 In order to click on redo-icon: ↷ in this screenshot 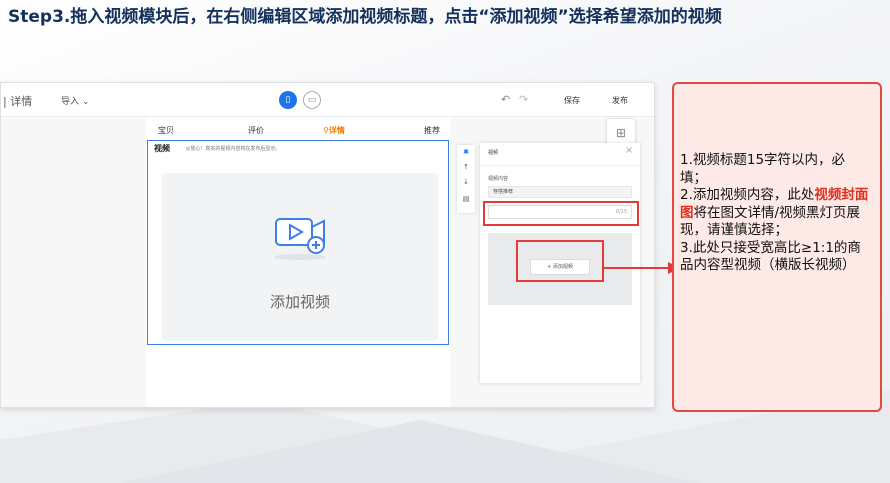, I will do `click(523, 99)`.